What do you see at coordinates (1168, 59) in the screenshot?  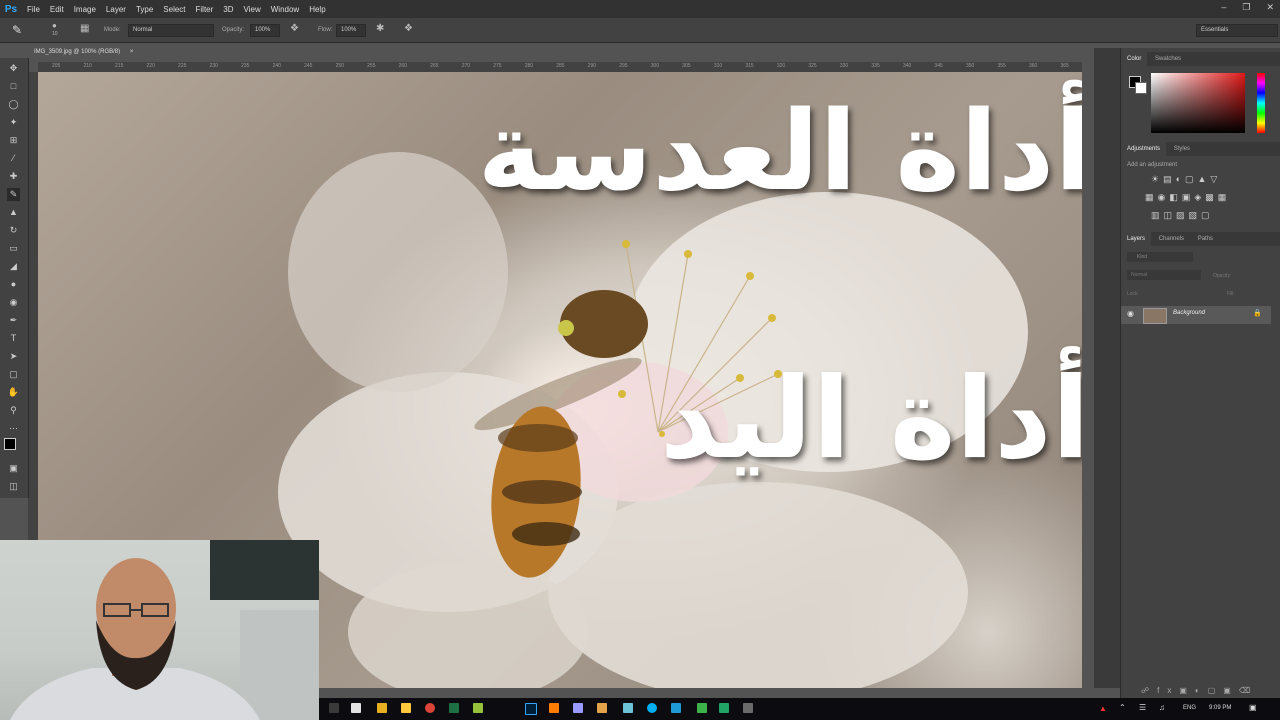 I see `tab-swatches: Swatches` at bounding box center [1168, 59].